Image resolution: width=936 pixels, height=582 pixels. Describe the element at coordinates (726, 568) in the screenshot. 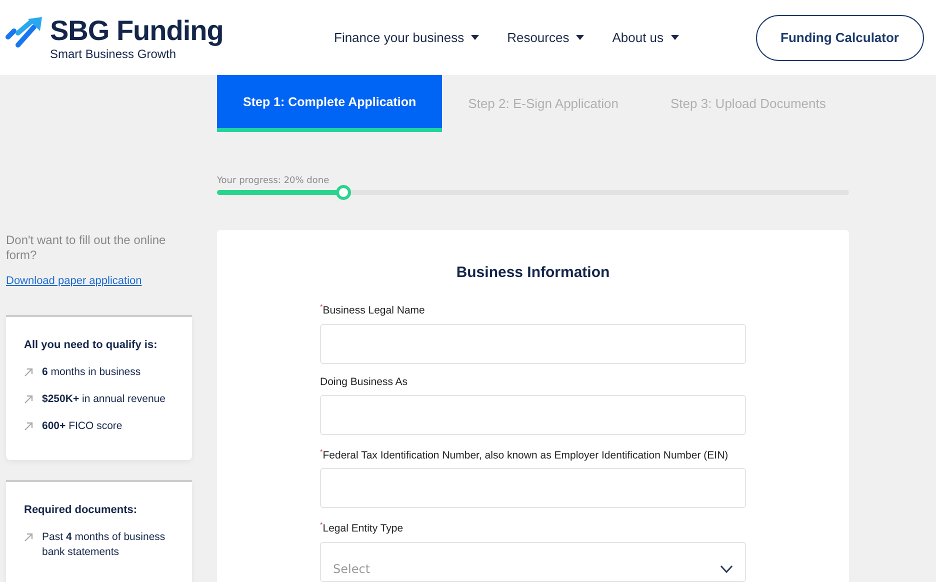

I see `chevron-down-icon` at that location.